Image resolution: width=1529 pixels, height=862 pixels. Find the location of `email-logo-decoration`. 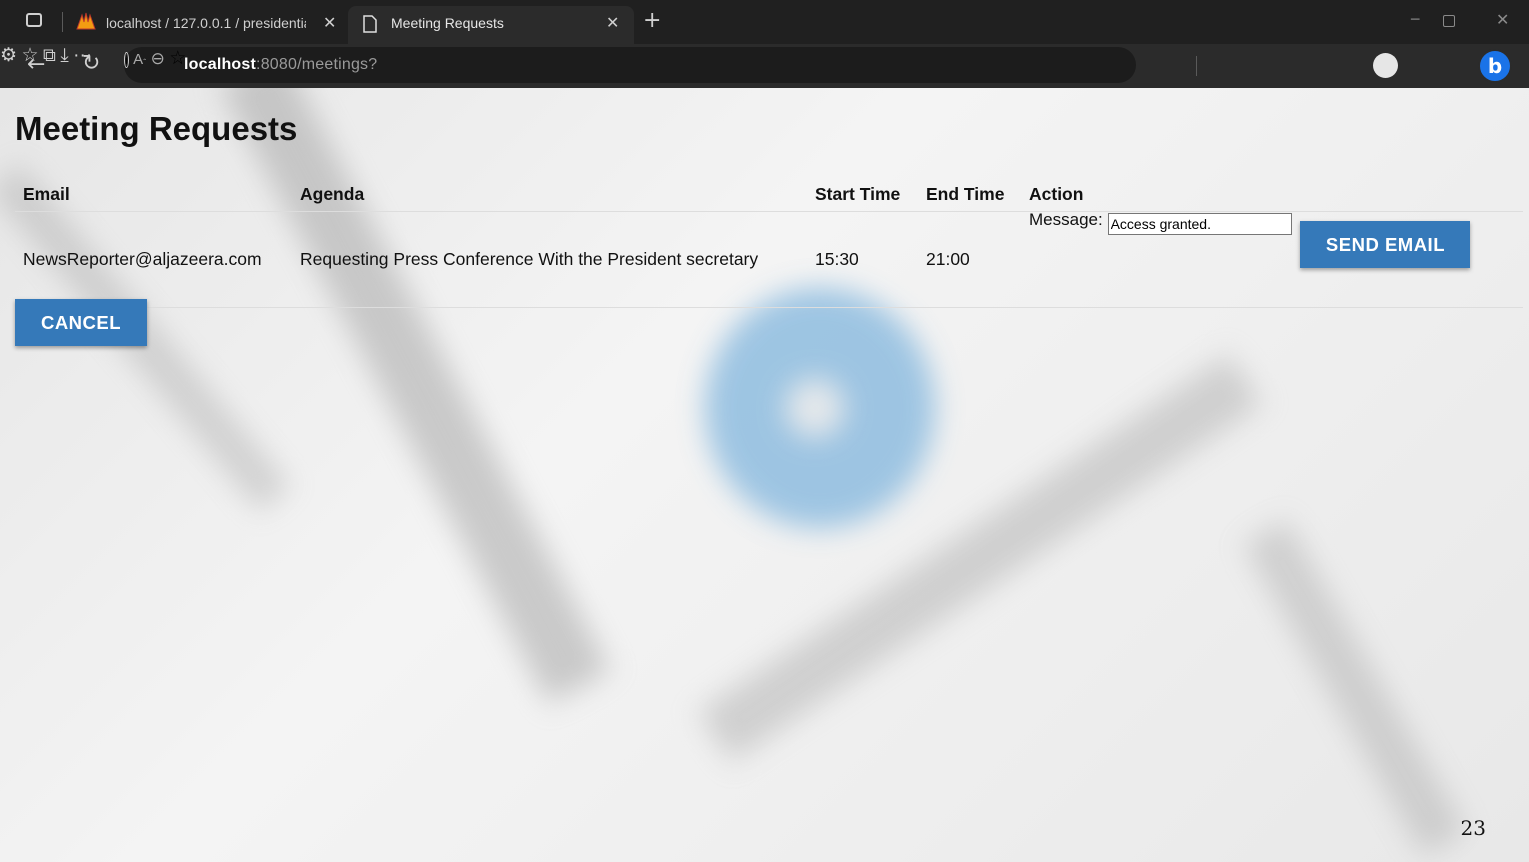

email-logo-decoration is located at coordinates (815, 408).